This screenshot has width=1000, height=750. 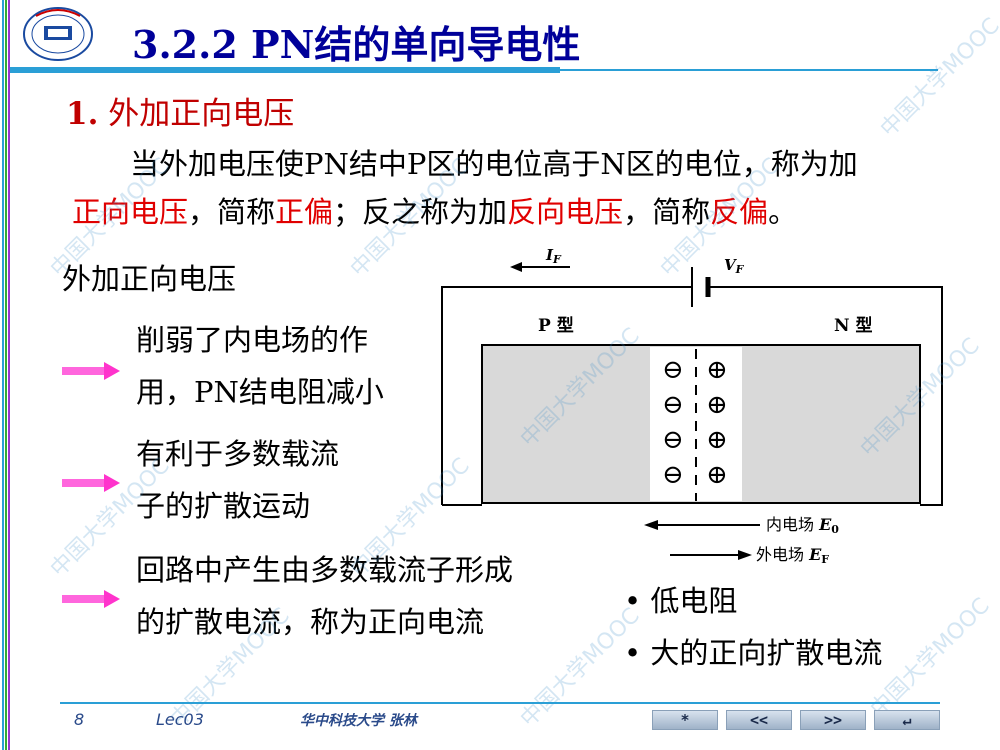 I want to click on effect-line: 的扩散电流，称为正向电流, so click(x=310, y=622).